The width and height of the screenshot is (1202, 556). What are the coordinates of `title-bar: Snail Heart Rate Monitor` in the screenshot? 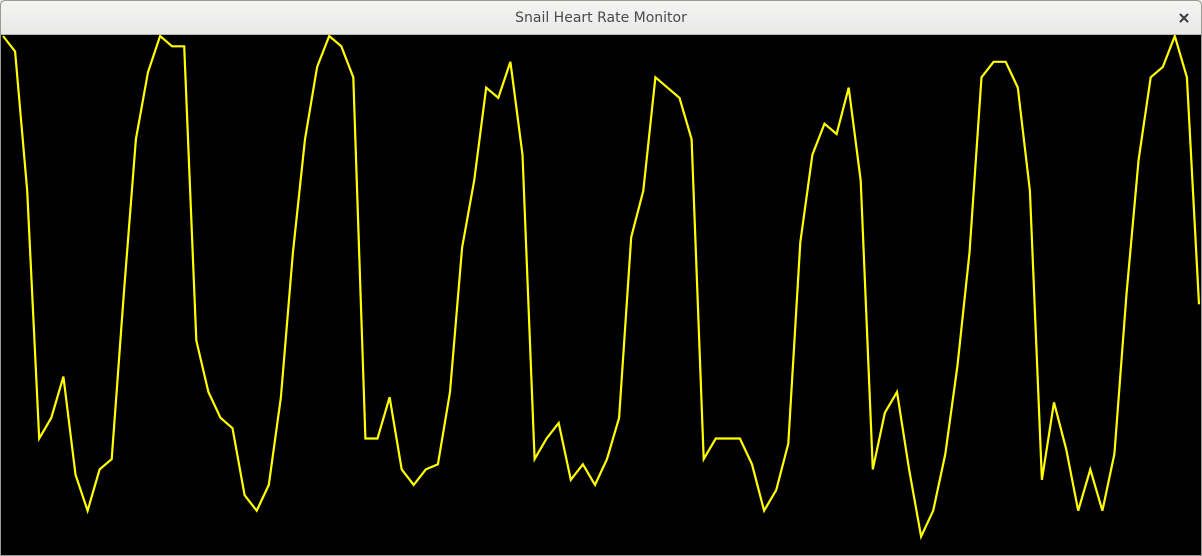 It's located at (601, 18).